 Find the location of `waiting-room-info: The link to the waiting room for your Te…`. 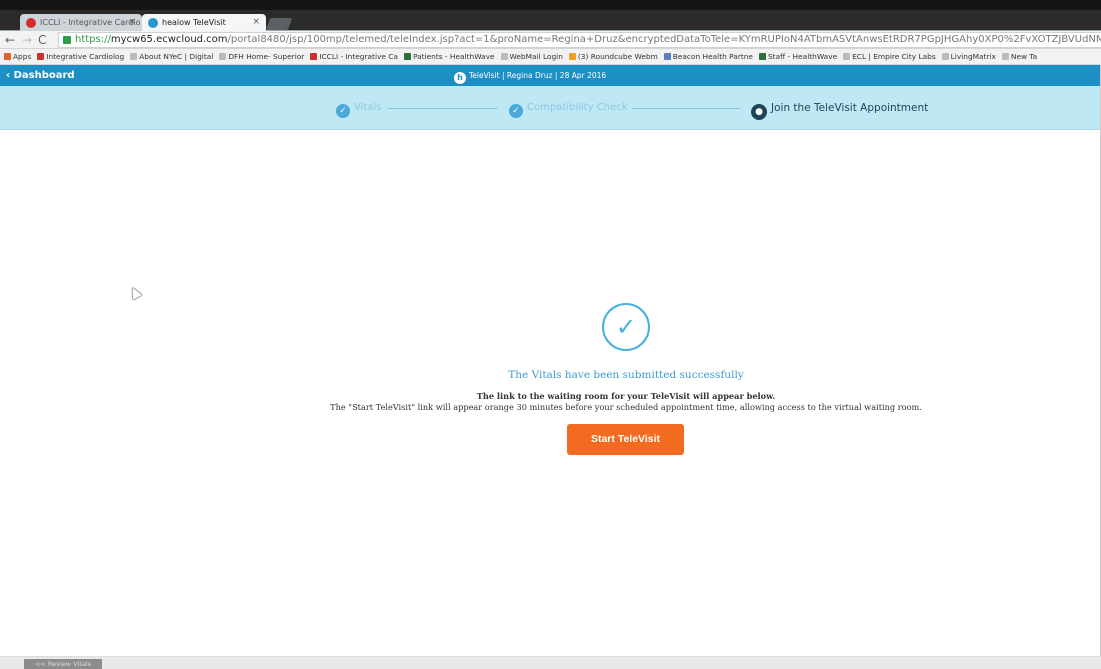

waiting-room-info: The link to the waiting room for your Te… is located at coordinates (626, 396).